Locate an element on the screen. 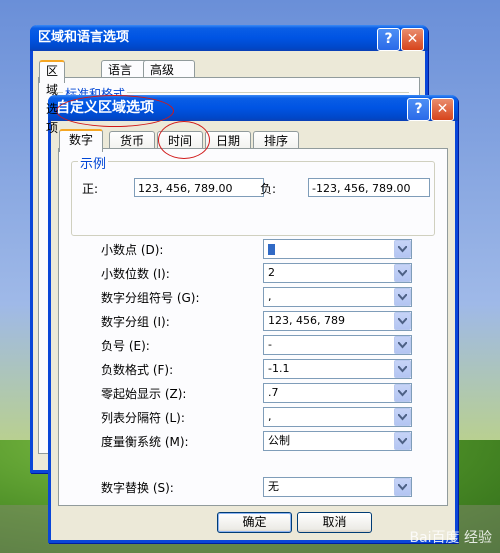 This screenshot has width=500, height=553. setting-value is located at coordinates (271, 249).